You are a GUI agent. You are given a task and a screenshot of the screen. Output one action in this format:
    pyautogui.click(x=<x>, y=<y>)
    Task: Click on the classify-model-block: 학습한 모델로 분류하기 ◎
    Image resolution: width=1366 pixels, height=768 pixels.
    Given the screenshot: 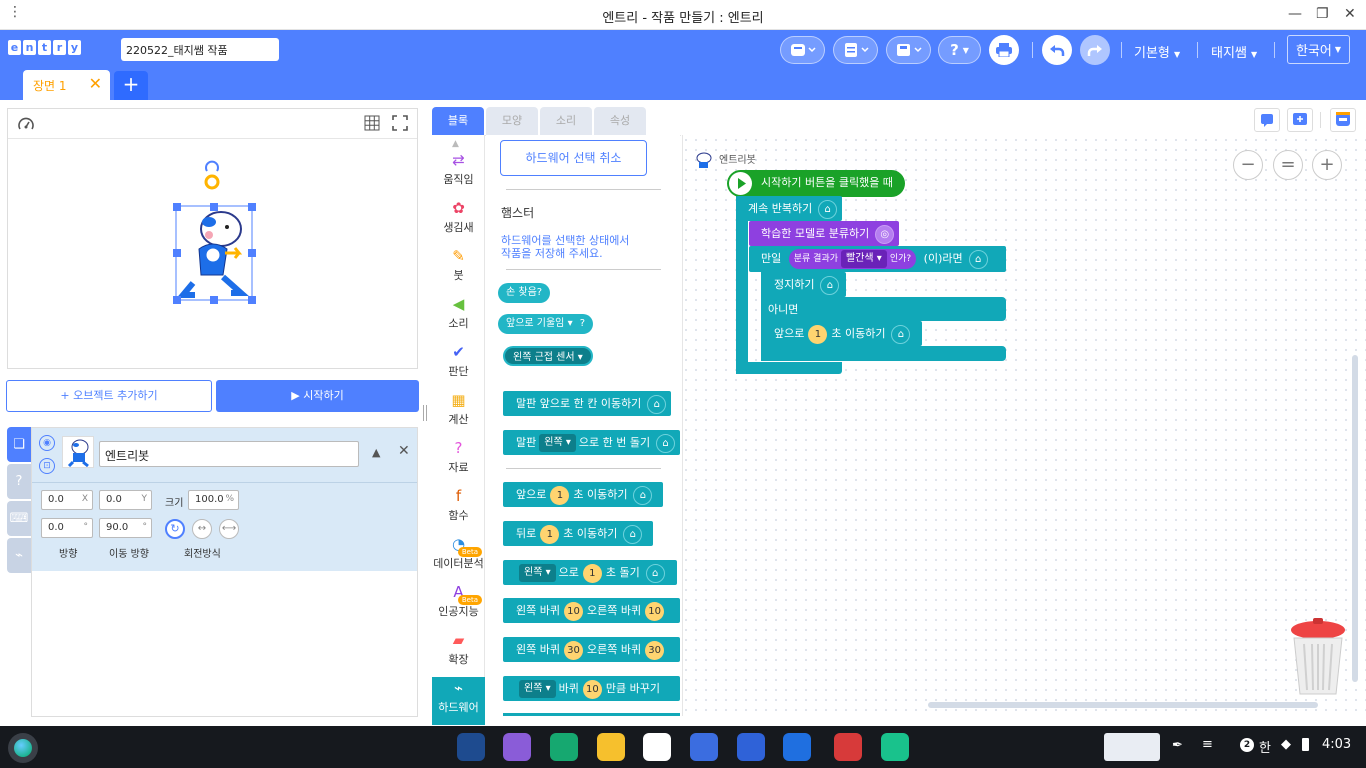 What is the action you would take?
    pyautogui.click(x=824, y=233)
    